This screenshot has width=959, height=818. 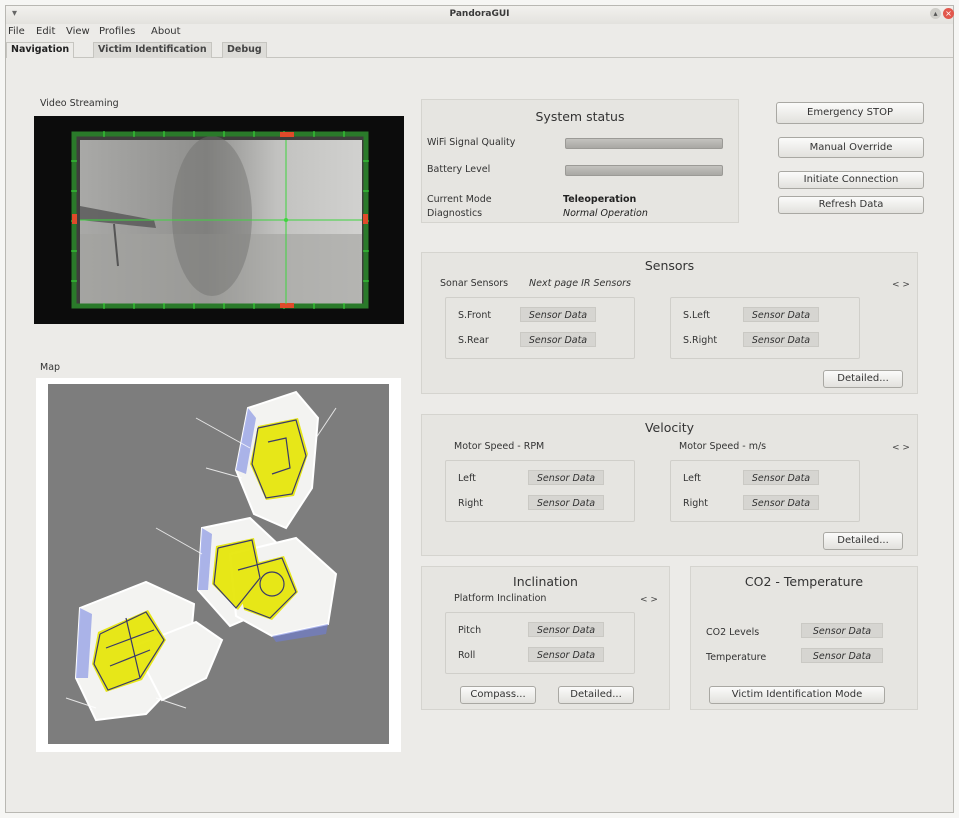 I want to click on video-image, so click(x=220, y=220).